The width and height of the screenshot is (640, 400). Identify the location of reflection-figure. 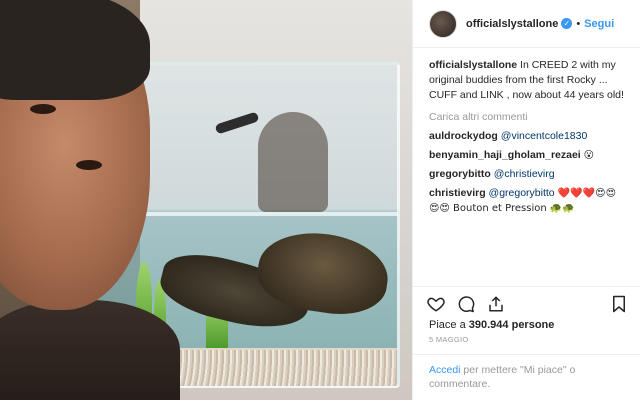
(293, 162).